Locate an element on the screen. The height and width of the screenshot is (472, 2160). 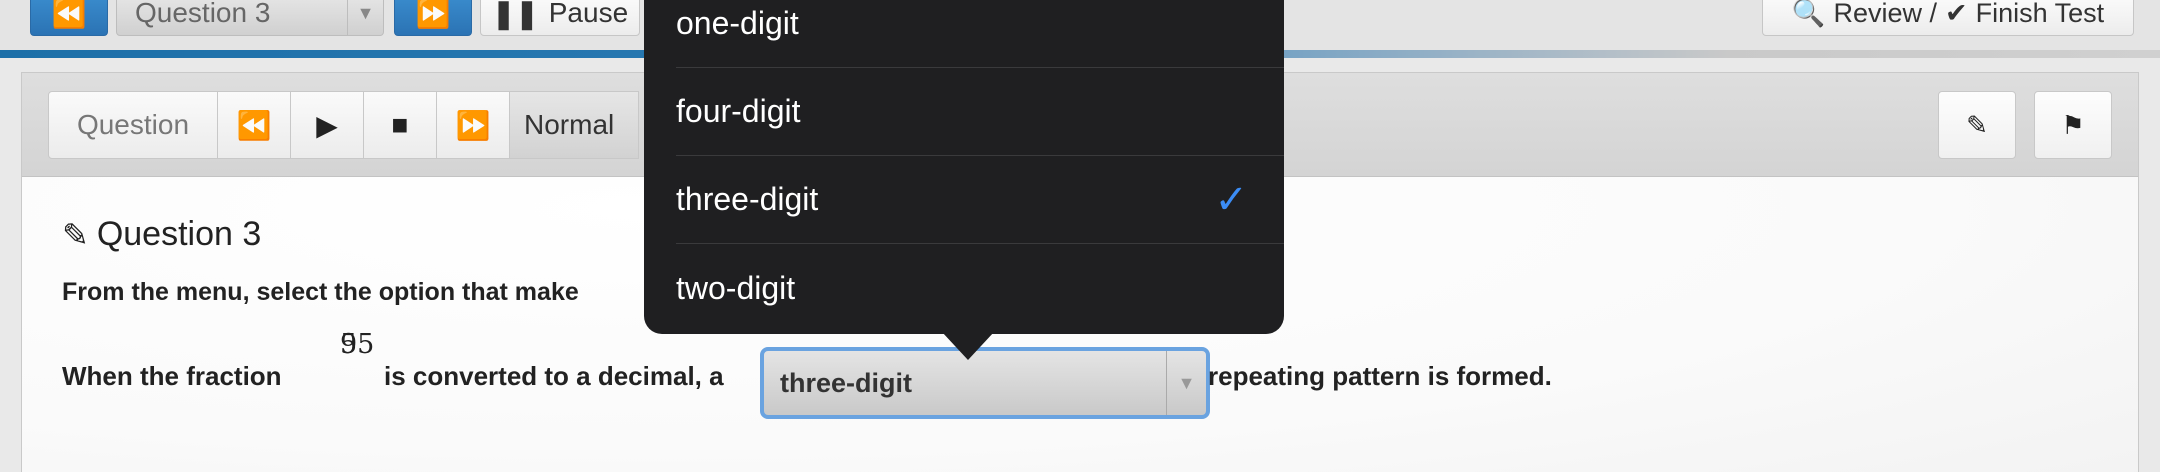
notes-button: ✎ is located at coordinates (1977, 125).